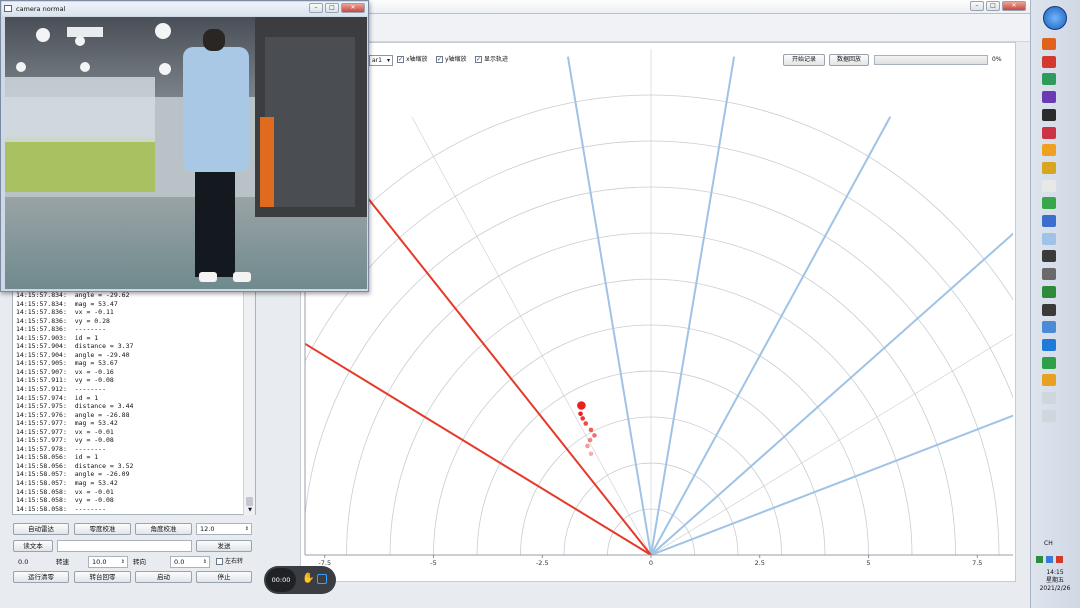  I want to click on send-button: 发送, so click(224, 546).